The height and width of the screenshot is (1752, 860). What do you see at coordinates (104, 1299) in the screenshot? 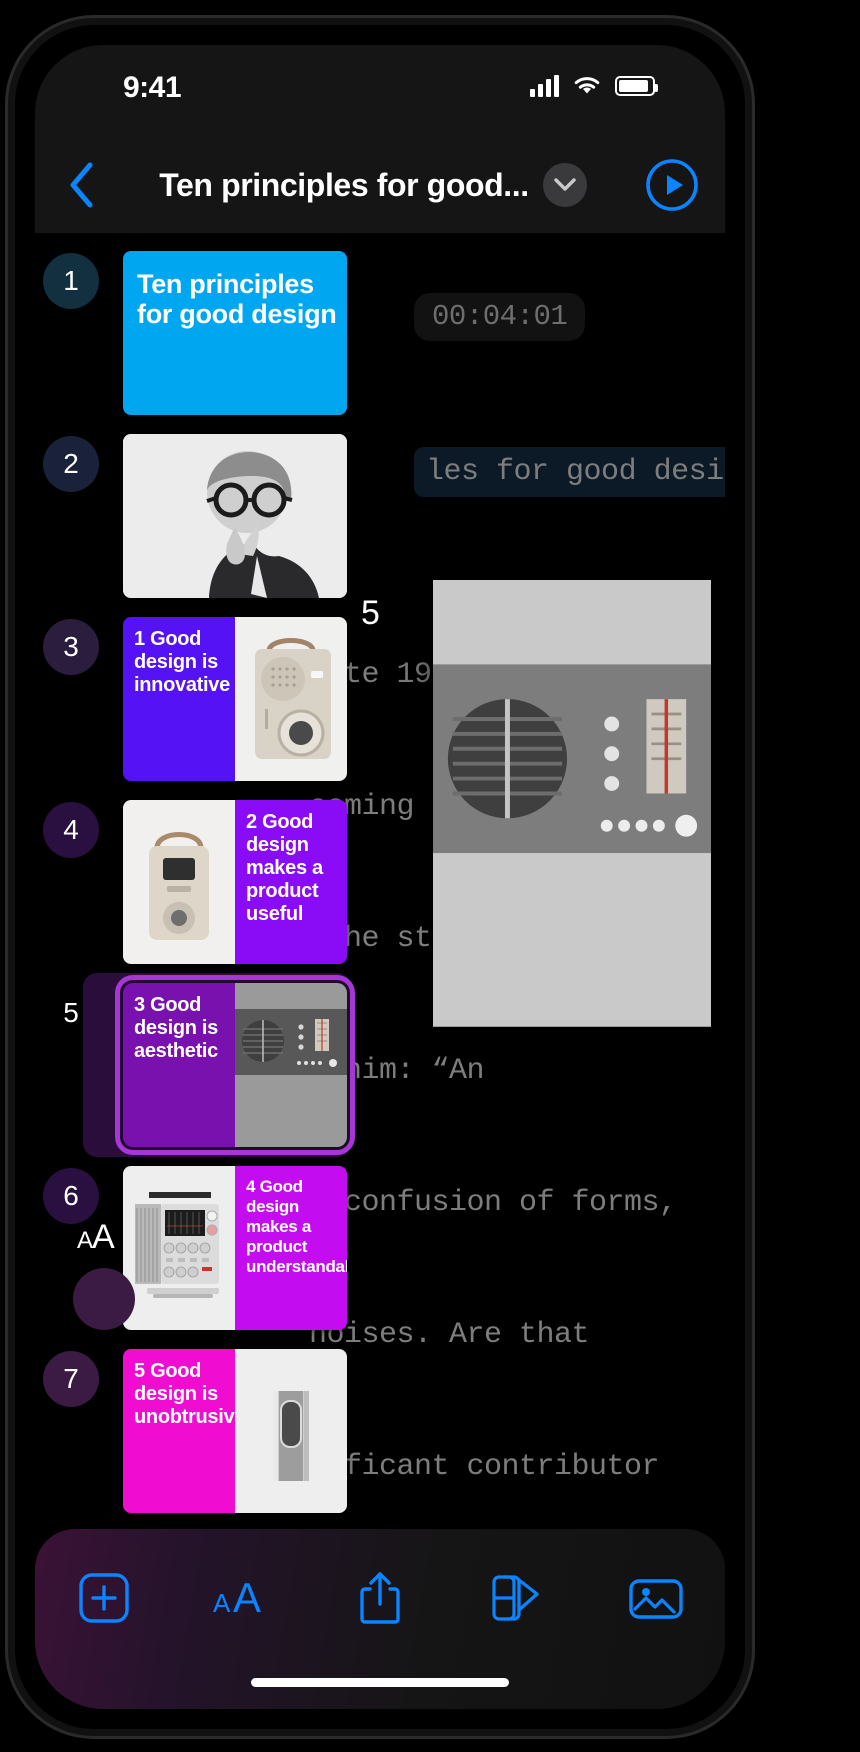
I see `drag-handle-dot` at bounding box center [104, 1299].